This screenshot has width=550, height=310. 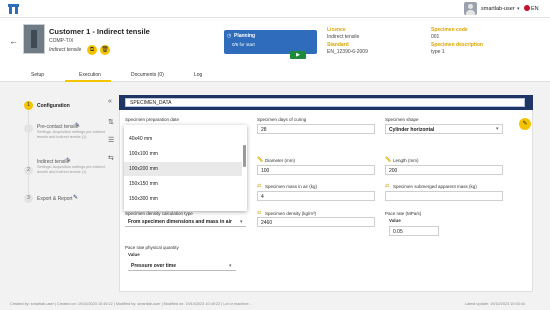 What do you see at coordinates (28, 170) in the screenshot?
I see `step-number: 2` at bounding box center [28, 170].